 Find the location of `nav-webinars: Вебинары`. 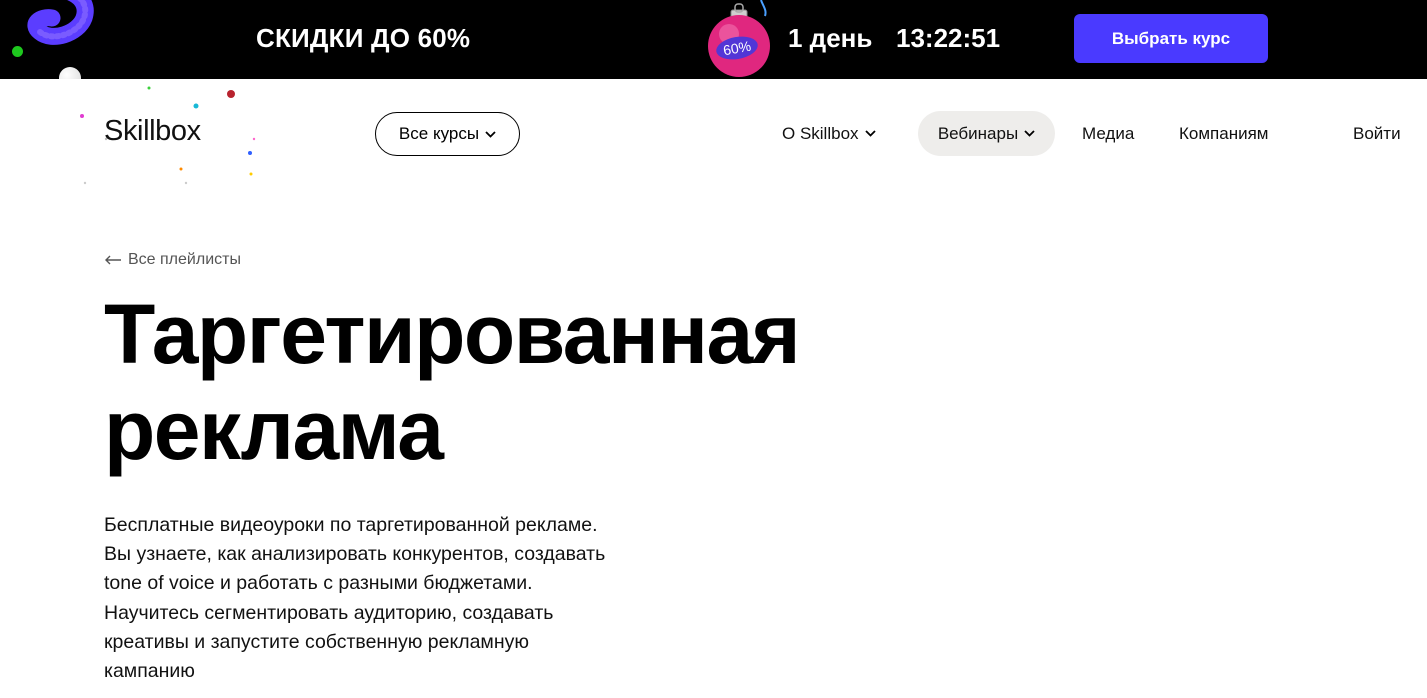

nav-webinars: Вебинары is located at coordinates (986, 133).